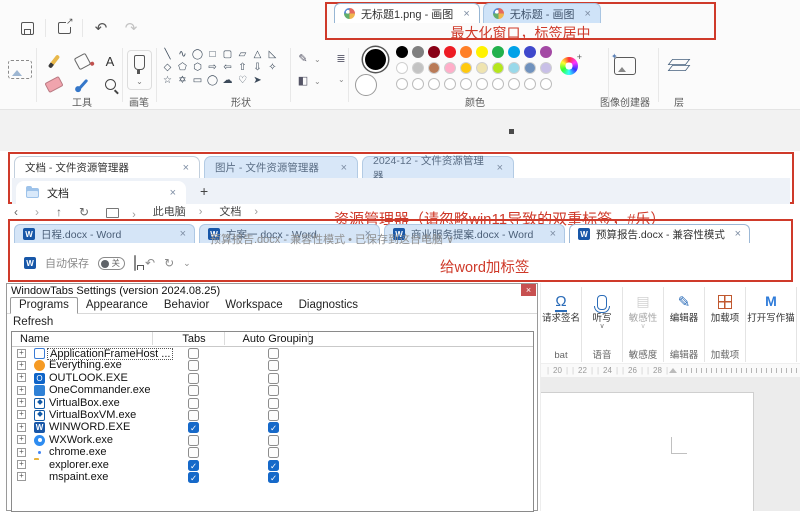  What do you see at coordinates (328, 305) in the screenshot?
I see `settings-tab: Diagnostics` at bounding box center [328, 305].